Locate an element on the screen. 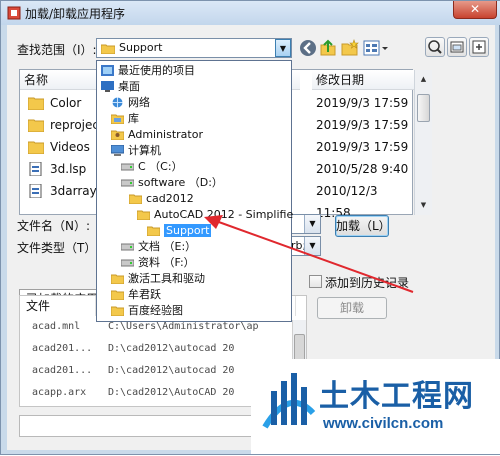 This screenshot has height=456, width=500. watermark-url: www.civilcn.com is located at coordinates (383, 423).